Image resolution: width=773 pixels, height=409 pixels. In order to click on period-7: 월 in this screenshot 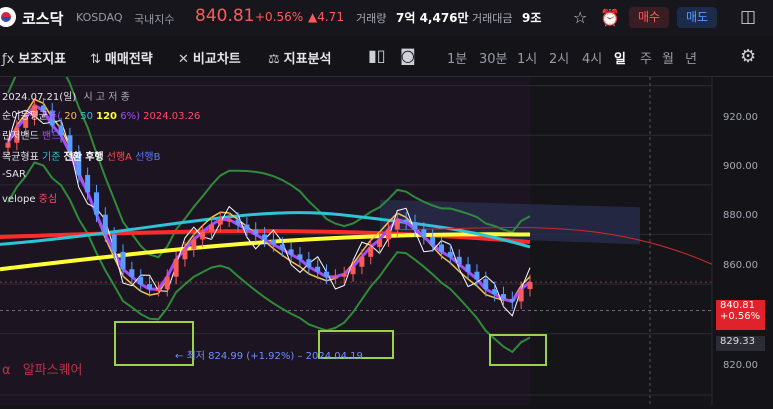, I will do `click(668, 57)`.